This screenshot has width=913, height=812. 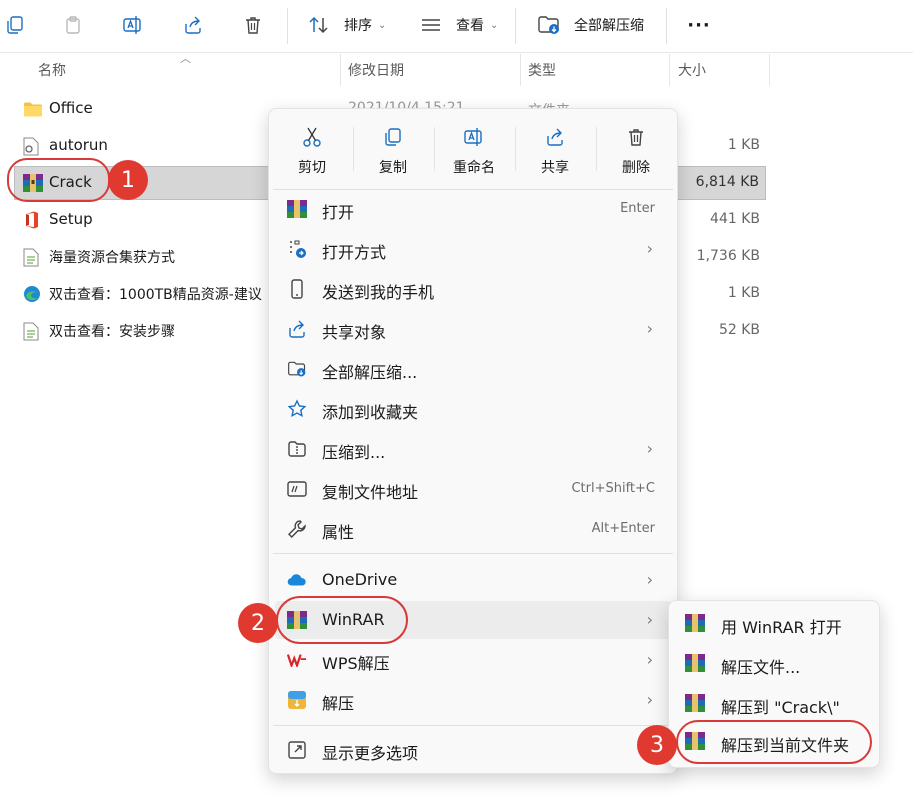 What do you see at coordinates (32, 109) in the screenshot?
I see `folder-icon` at bounding box center [32, 109].